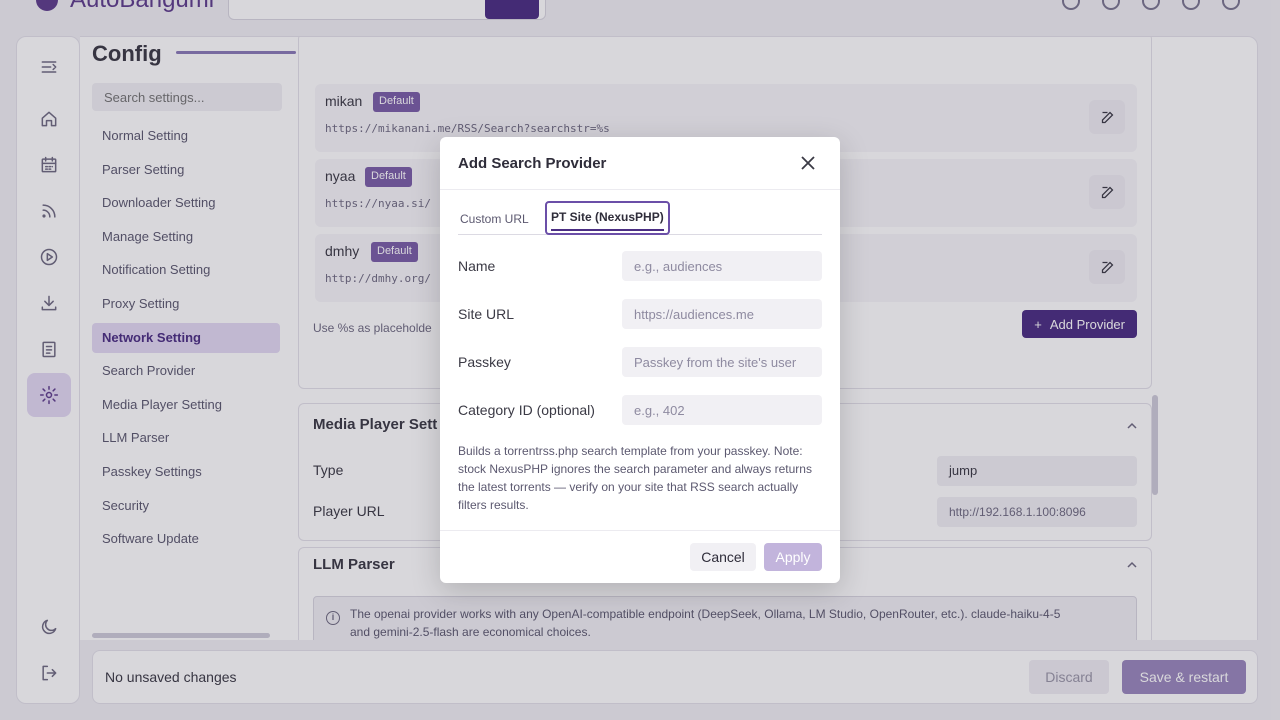  What do you see at coordinates (607, 218) in the screenshot?
I see `tab-pt-site: PT Site (NexusPHP)` at bounding box center [607, 218].